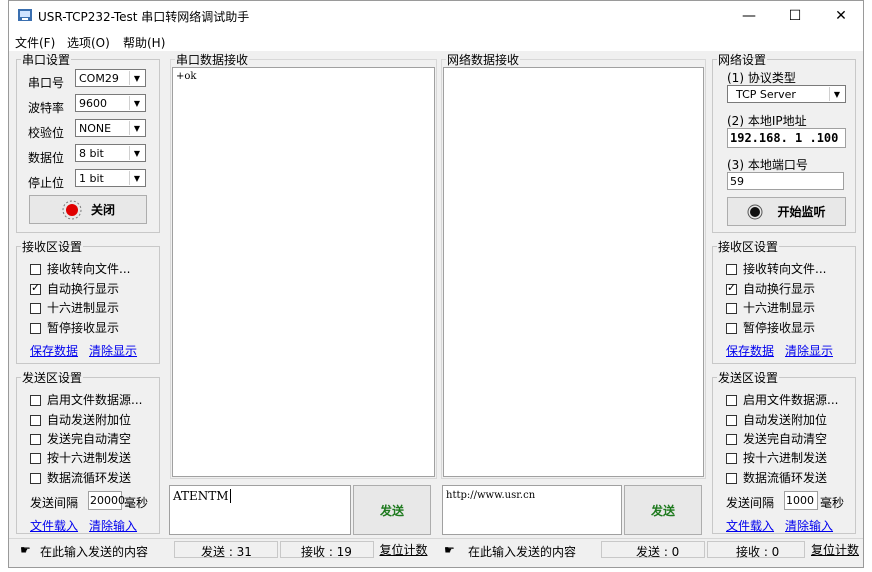  Describe the element at coordinates (25, 550) in the screenshot. I see `left-hint-icon: ☛` at that location.